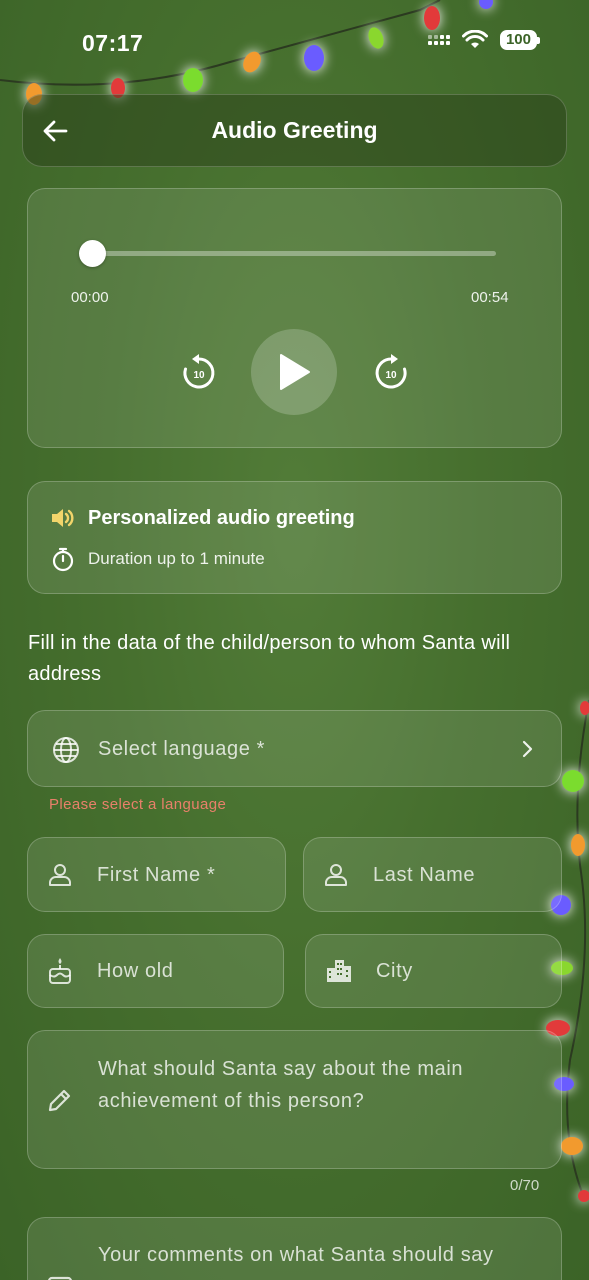 The image size is (589, 1280). I want to click on stopwatch-icon, so click(63, 561).